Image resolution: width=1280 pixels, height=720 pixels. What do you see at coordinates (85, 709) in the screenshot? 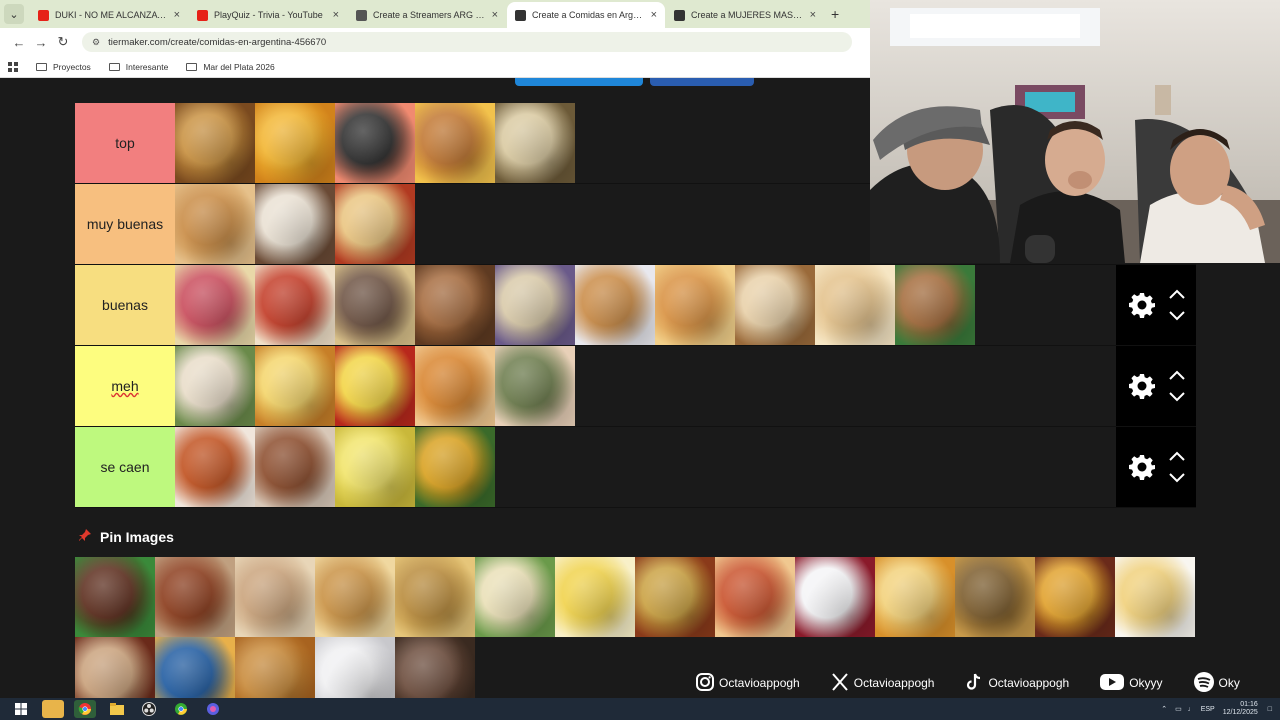
I see `chrome-icon` at bounding box center [85, 709].